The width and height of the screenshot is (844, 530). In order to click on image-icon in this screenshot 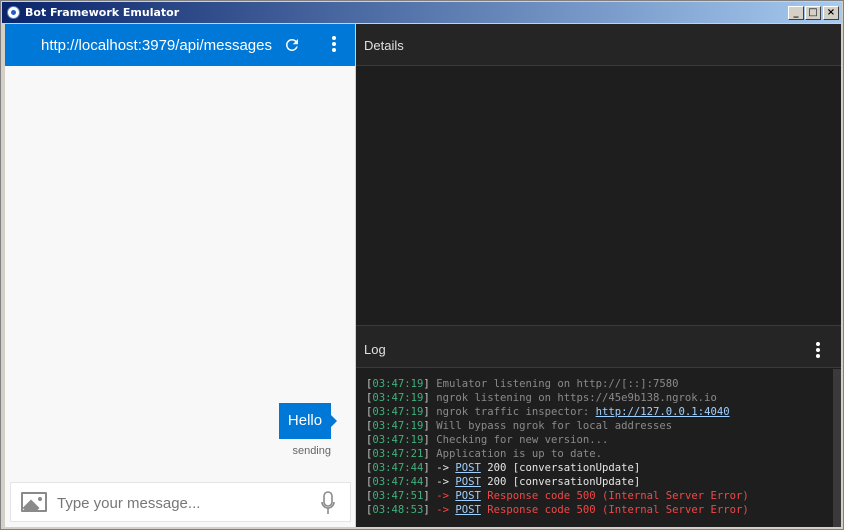, I will do `click(34, 502)`.